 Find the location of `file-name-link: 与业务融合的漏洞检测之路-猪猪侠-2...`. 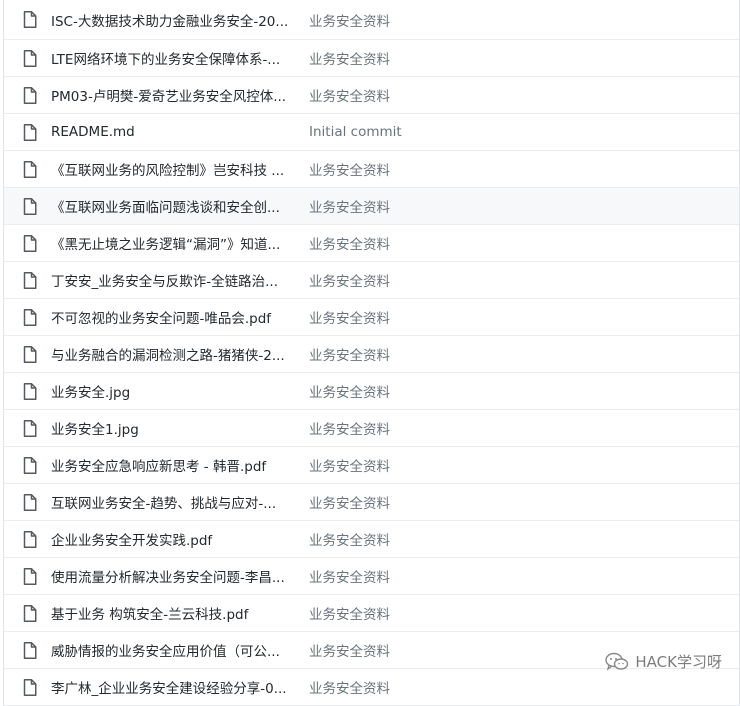

file-name-link: 与业务融合的漏洞检测之路-猪猪侠-2... is located at coordinates (174, 354).